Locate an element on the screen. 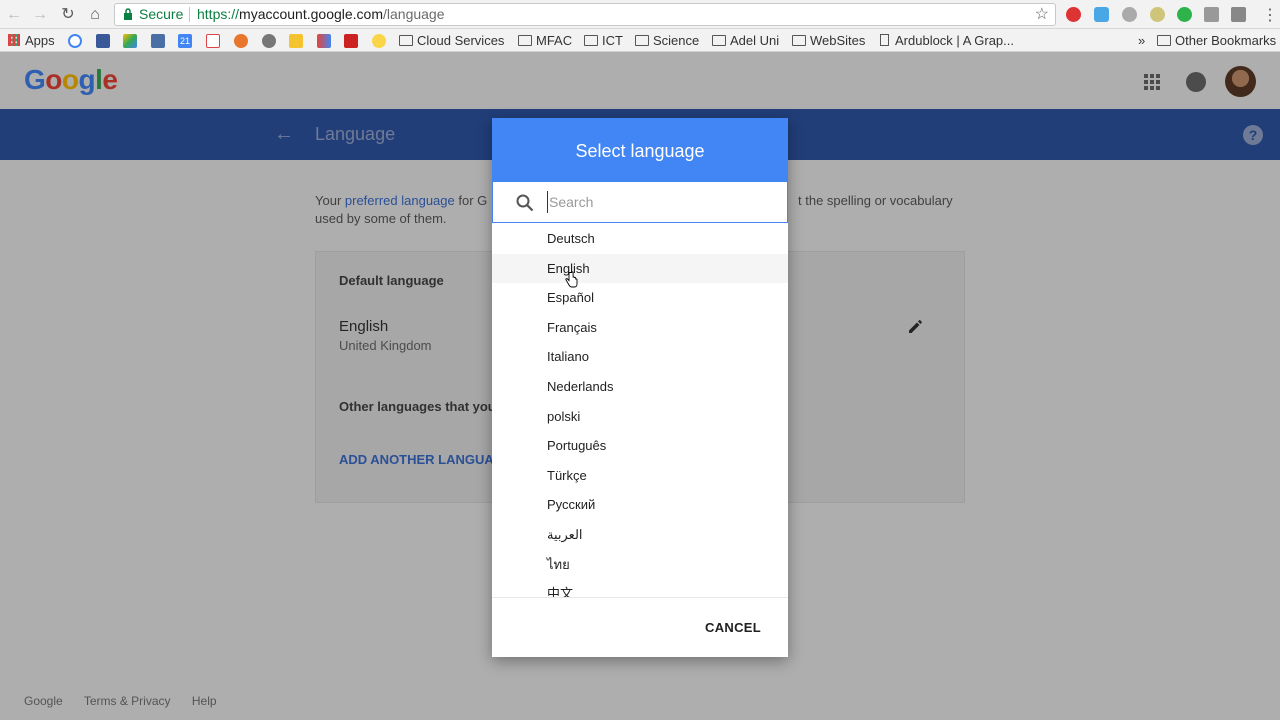  home-icon: ⌂ is located at coordinates (95, 15).